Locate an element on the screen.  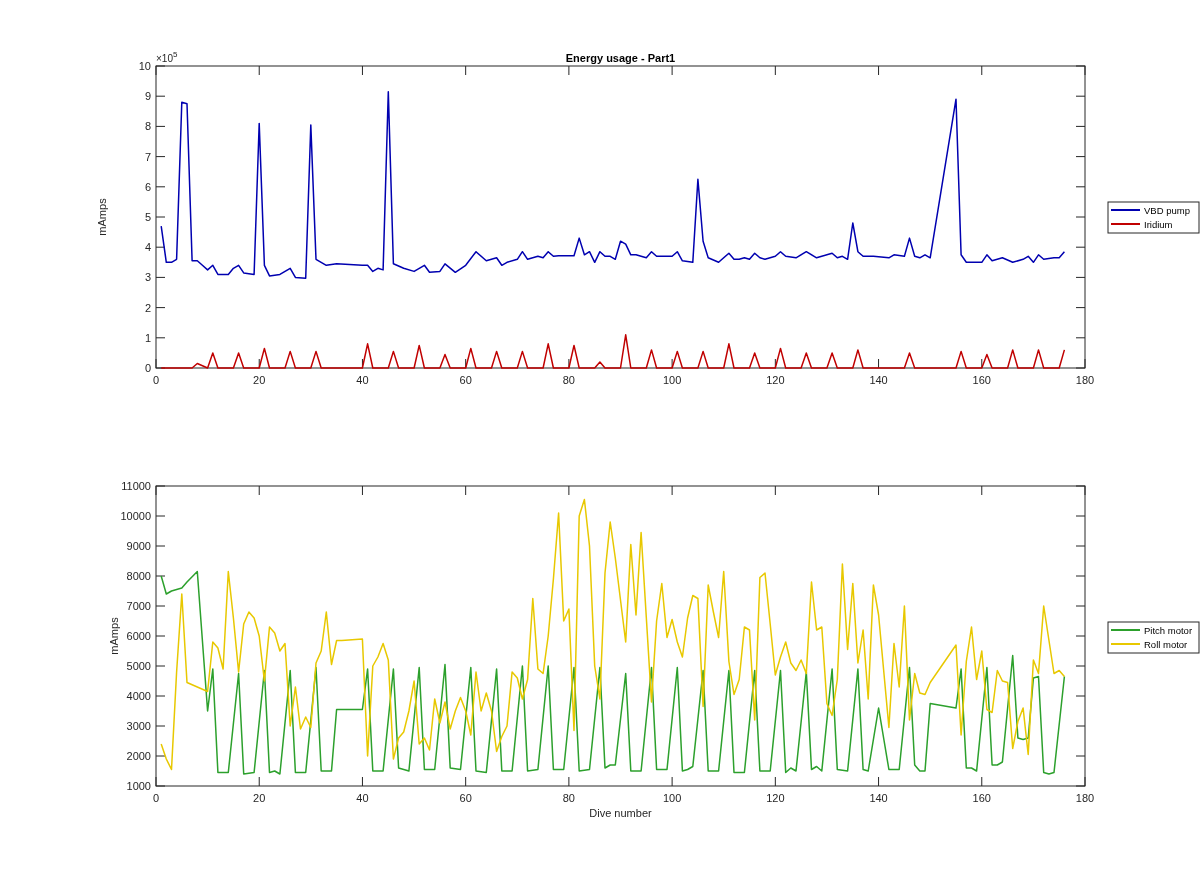
tick-label: 4 is located at coordinates (147, 247).